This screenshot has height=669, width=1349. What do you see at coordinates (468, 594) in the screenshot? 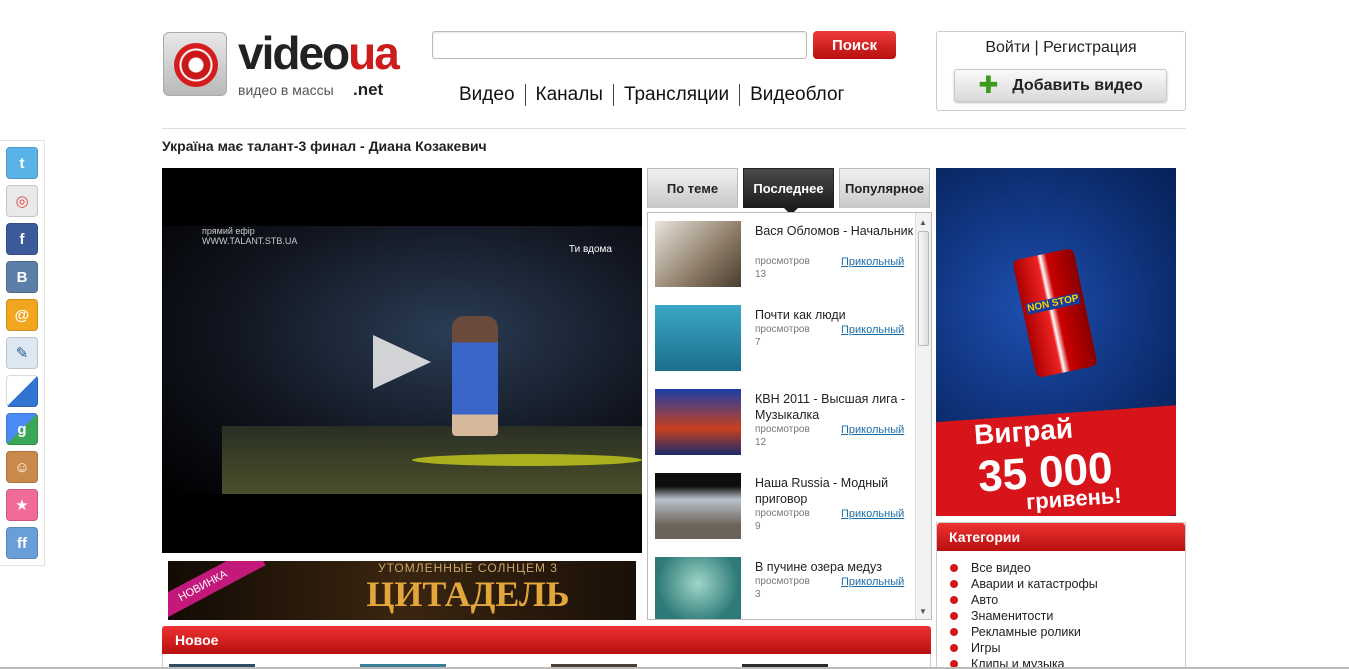
I see `promo-title: ЦИТАДЕЛЬ` at bounding box center [468, 594].